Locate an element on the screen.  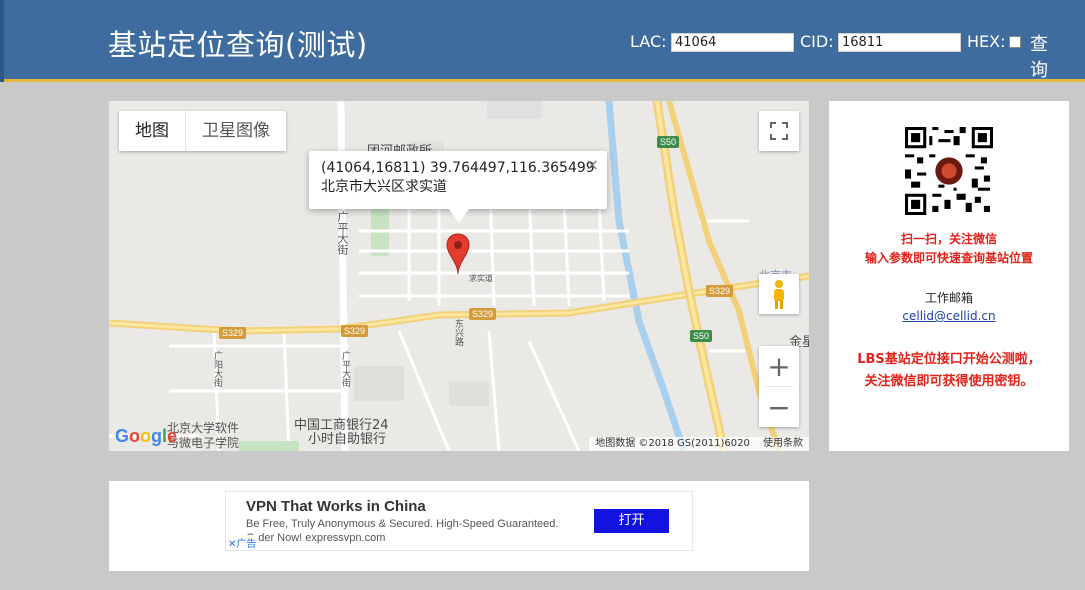
page-title: 基站定位查询(测试) is located at coordinates (238, 45).